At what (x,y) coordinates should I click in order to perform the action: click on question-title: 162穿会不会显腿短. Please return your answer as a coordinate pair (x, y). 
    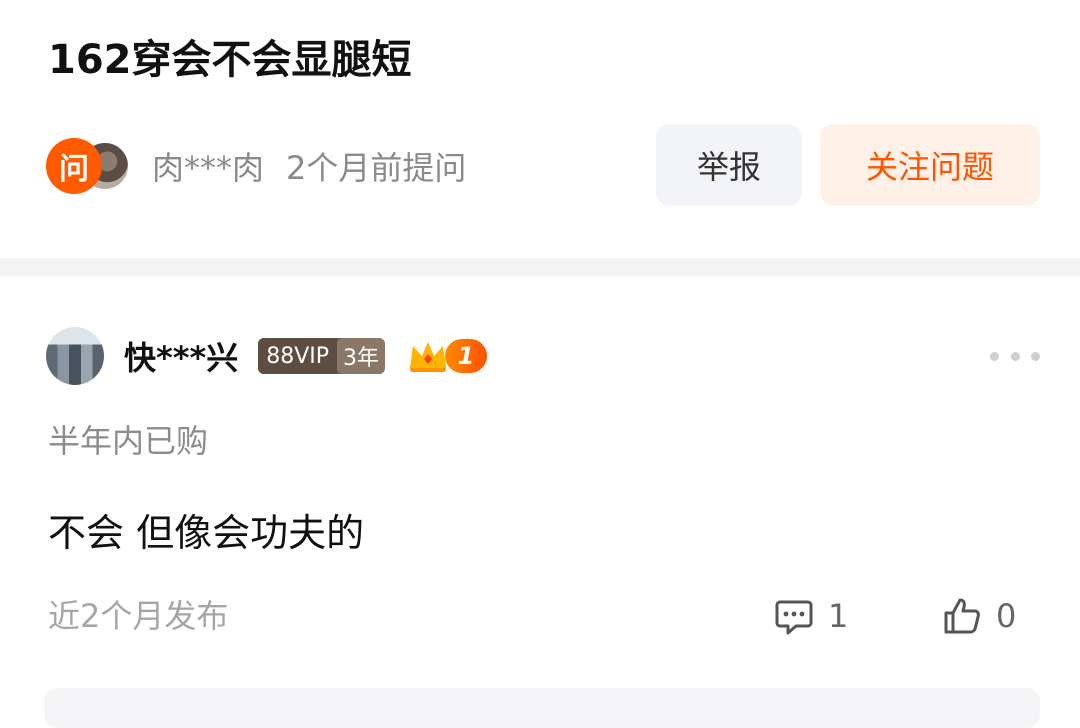
    Looking at the image, I should click on (230, 60).